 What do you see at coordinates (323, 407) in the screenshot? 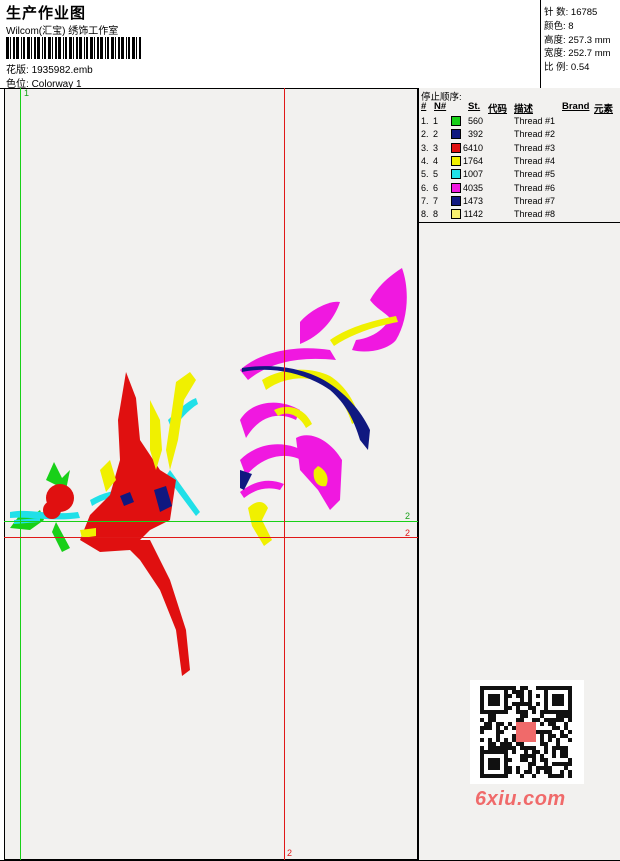
I see `phoenix-tail-motif` at bounding box center [323, 407].